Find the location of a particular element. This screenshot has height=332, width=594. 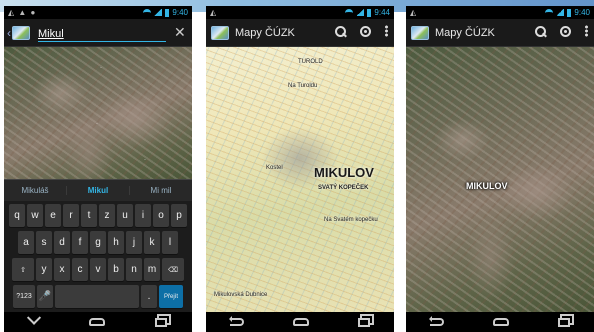

key-v: v is located at coordinates (98, 269).